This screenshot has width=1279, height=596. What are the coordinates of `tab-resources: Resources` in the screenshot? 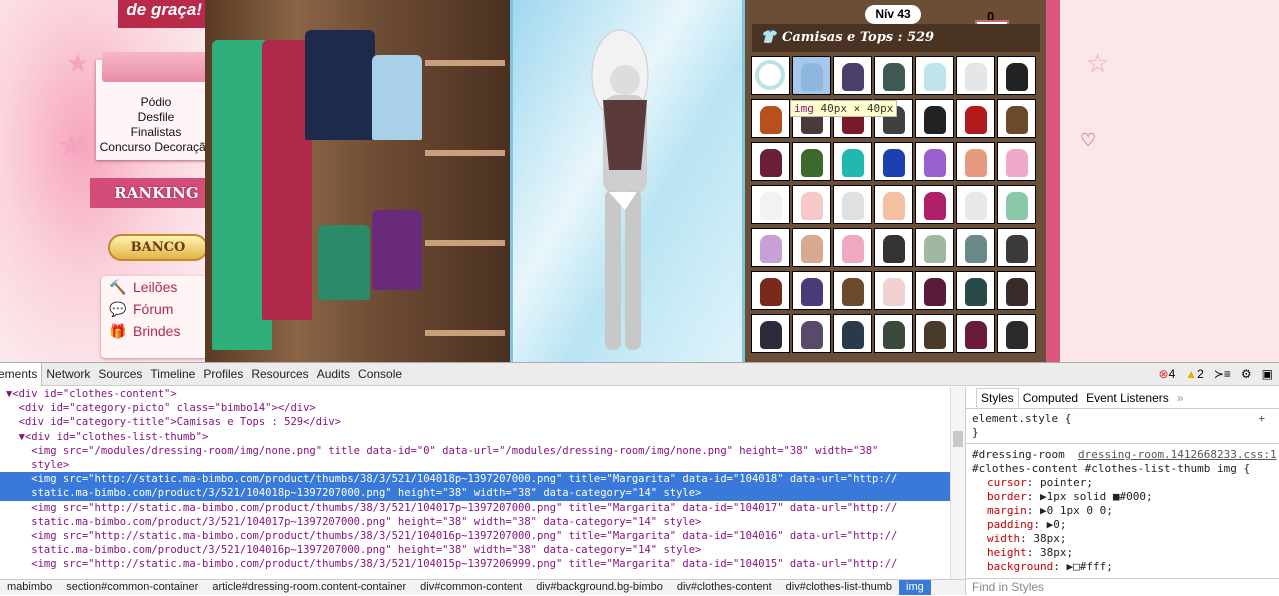 It's located at (279, 374).